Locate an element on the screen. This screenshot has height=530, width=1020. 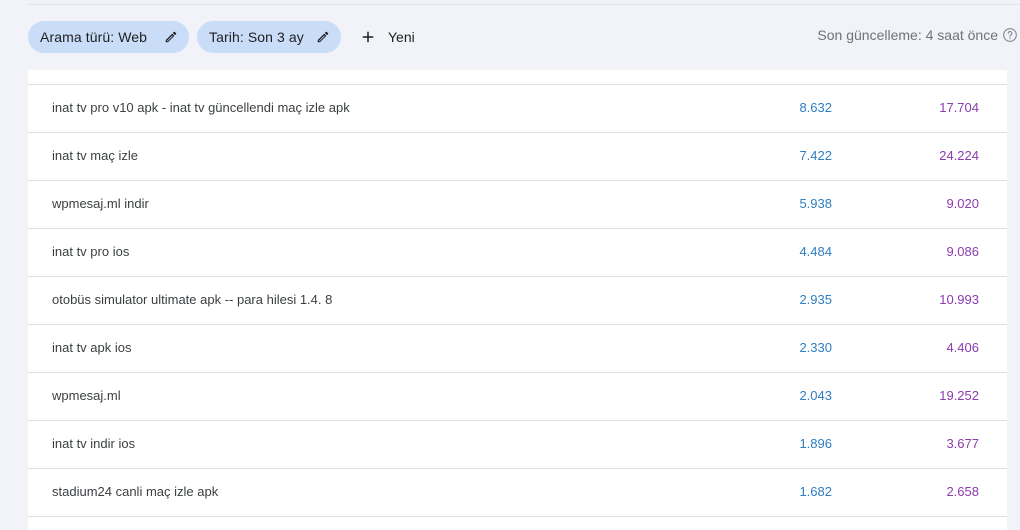
search-type-filter-label: Arama türü: Web is located at coordinates (94, 37).